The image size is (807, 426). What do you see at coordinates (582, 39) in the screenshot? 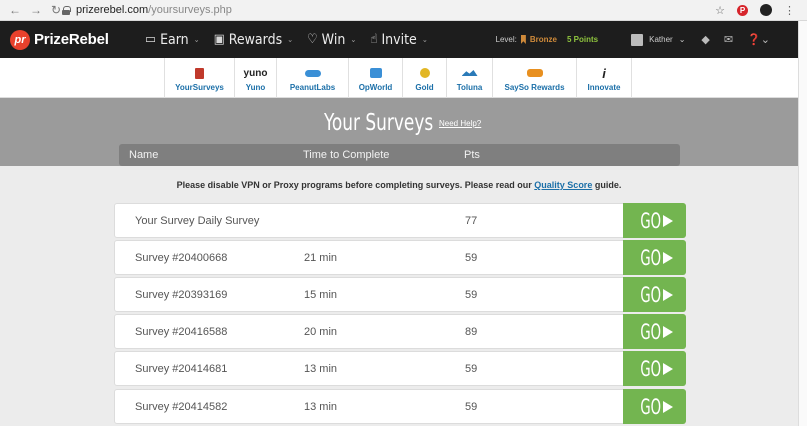
I see `points-balance: 5 Points` at bounding box center [582, 39].